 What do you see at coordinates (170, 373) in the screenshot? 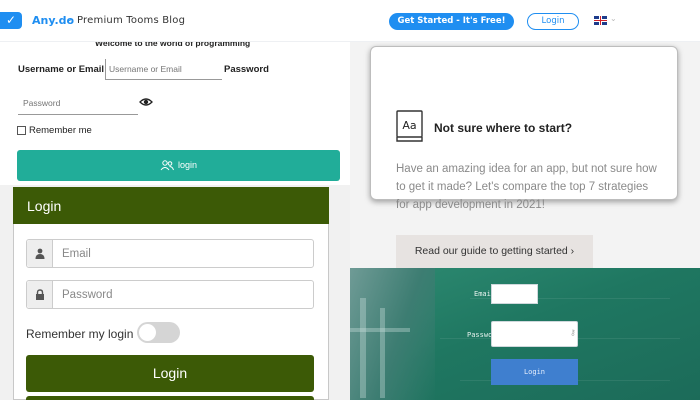
I see `card-login-button: Login` at bounding box center [170, 373].